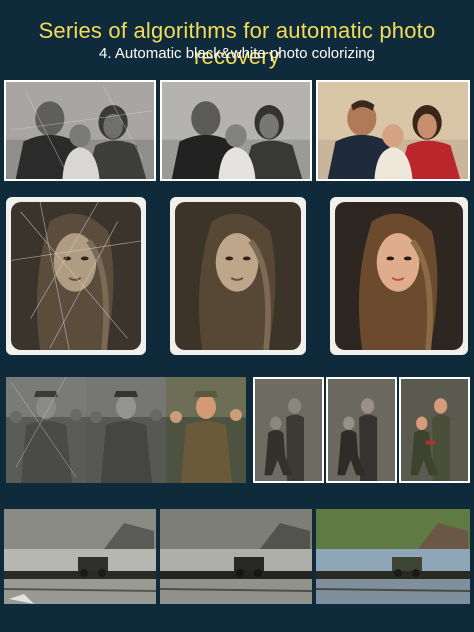 The height and width of the screenshot is (632, 474). I want to click on soldiers-photo-damaged, so click(46, 430).